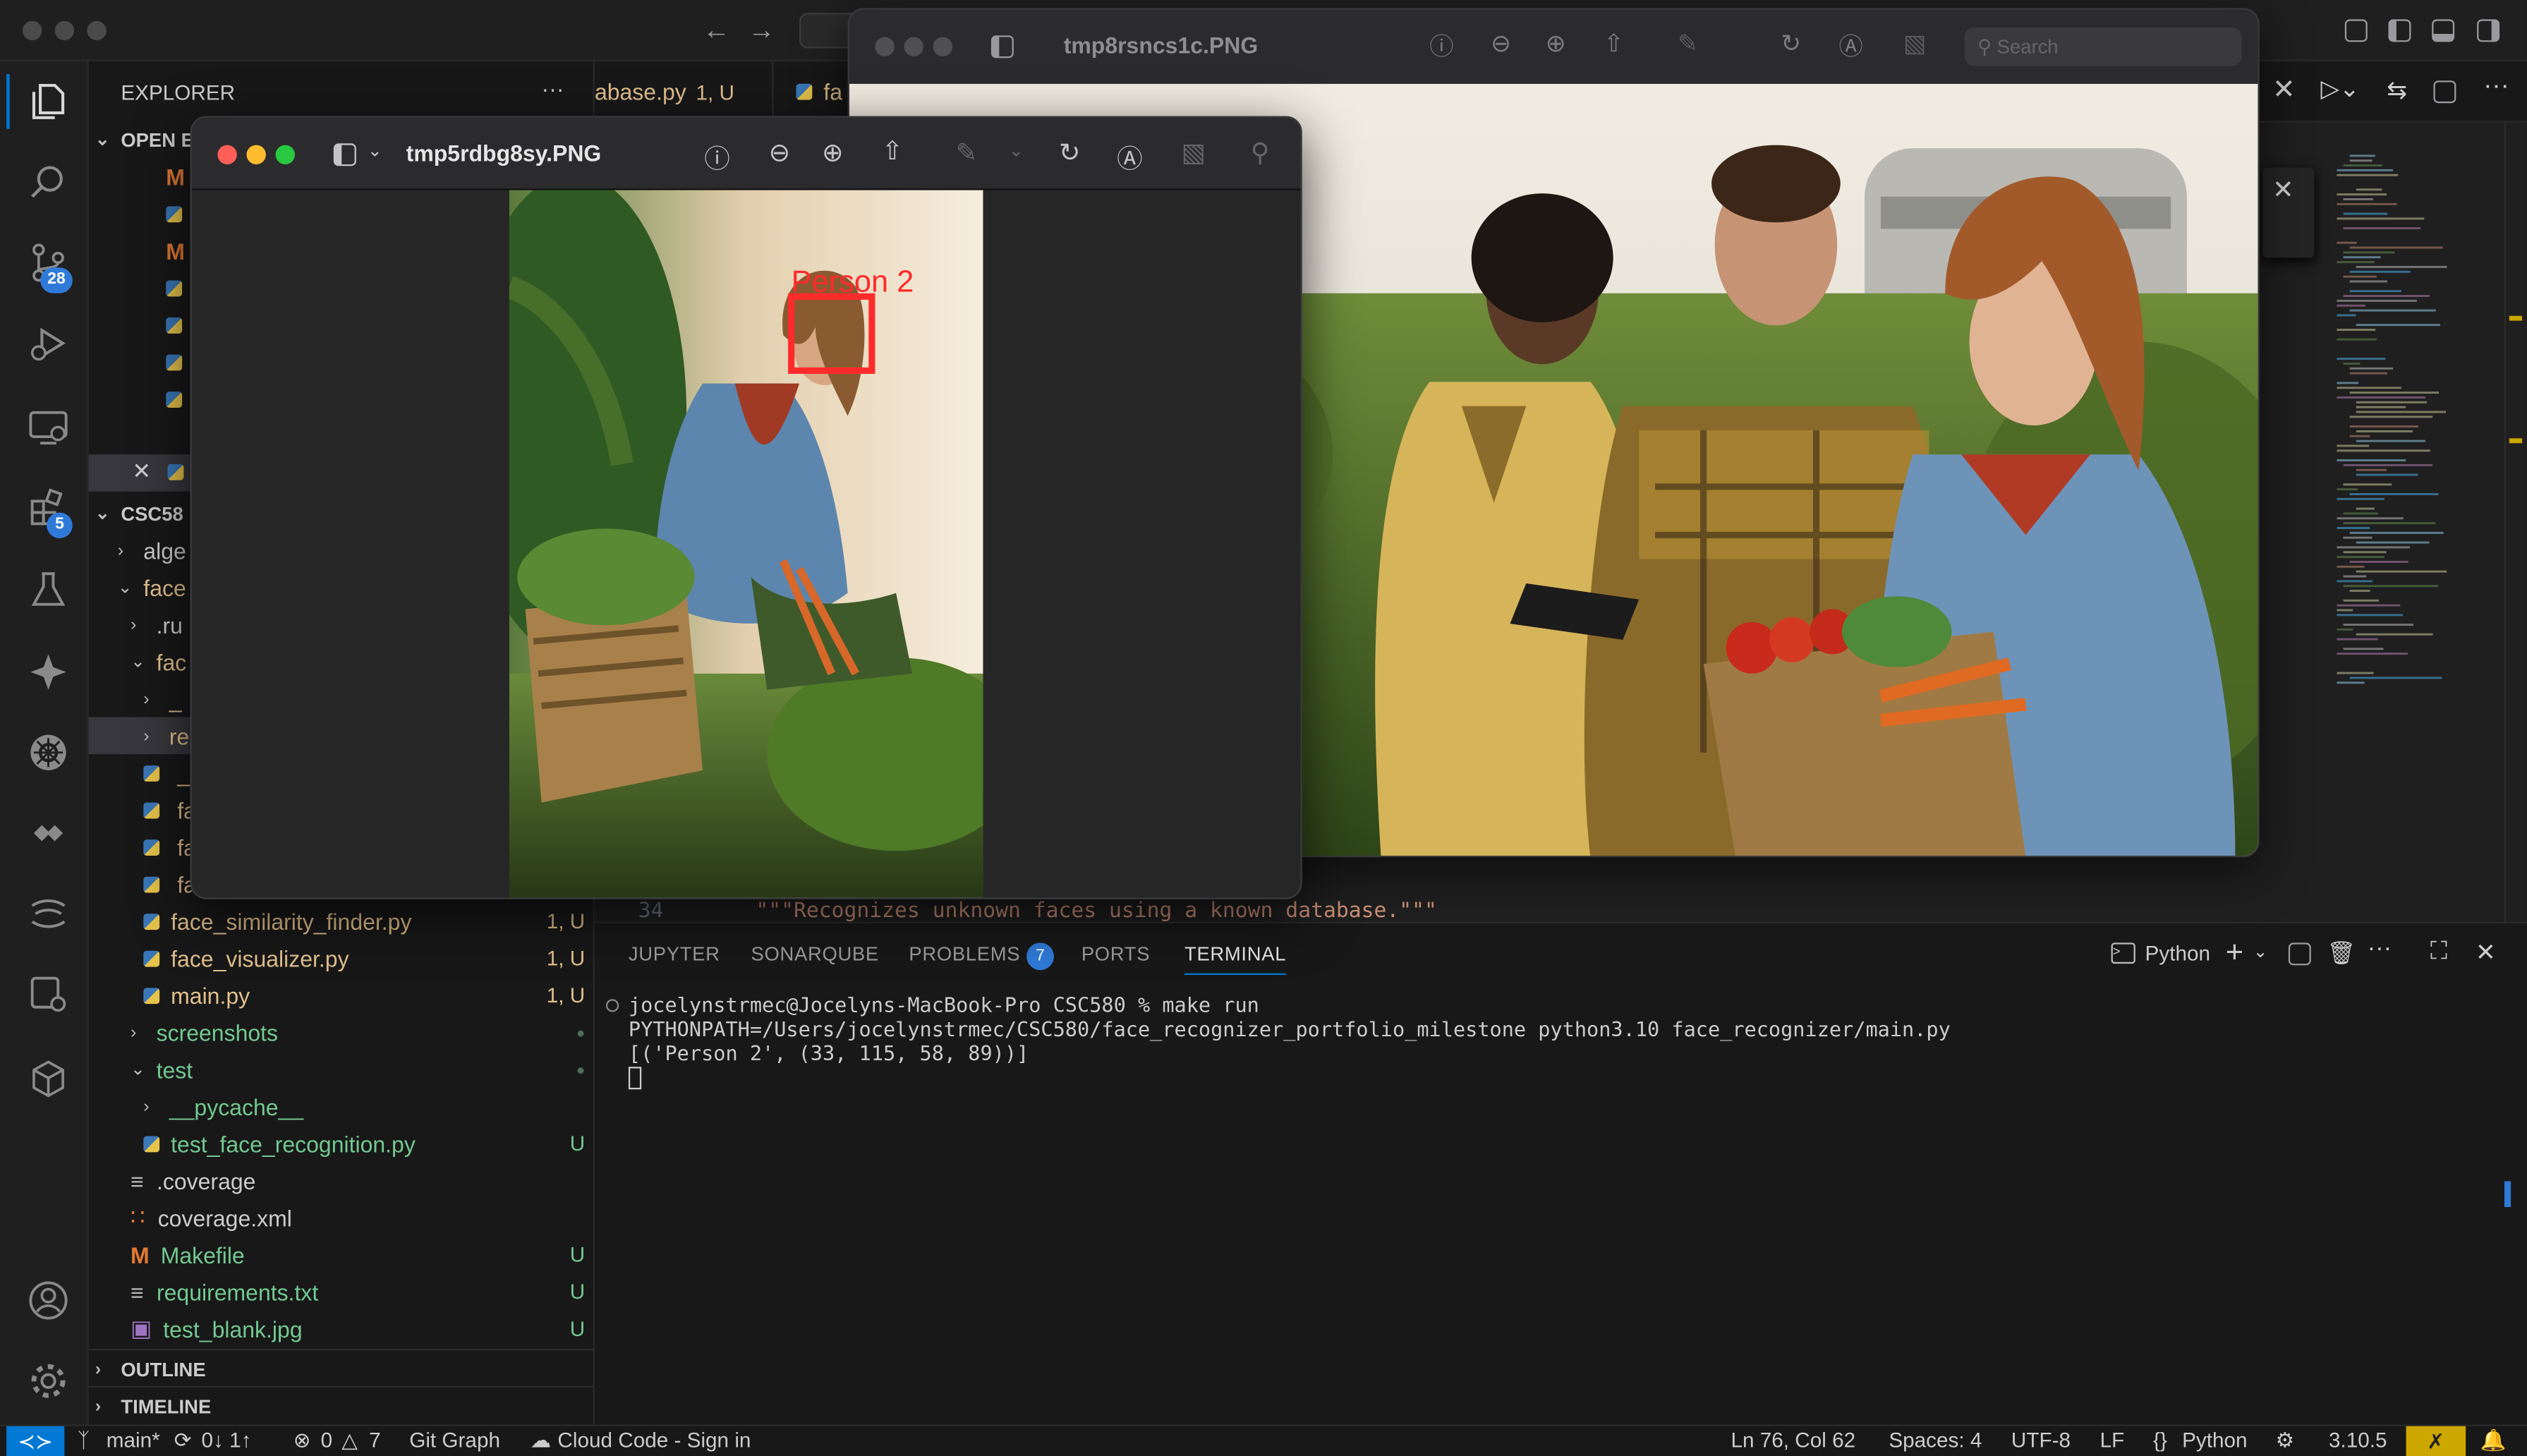  Describe the element at coordinates (157, 624) in the screenshot. I see `tree-item: › .ru` at that location.